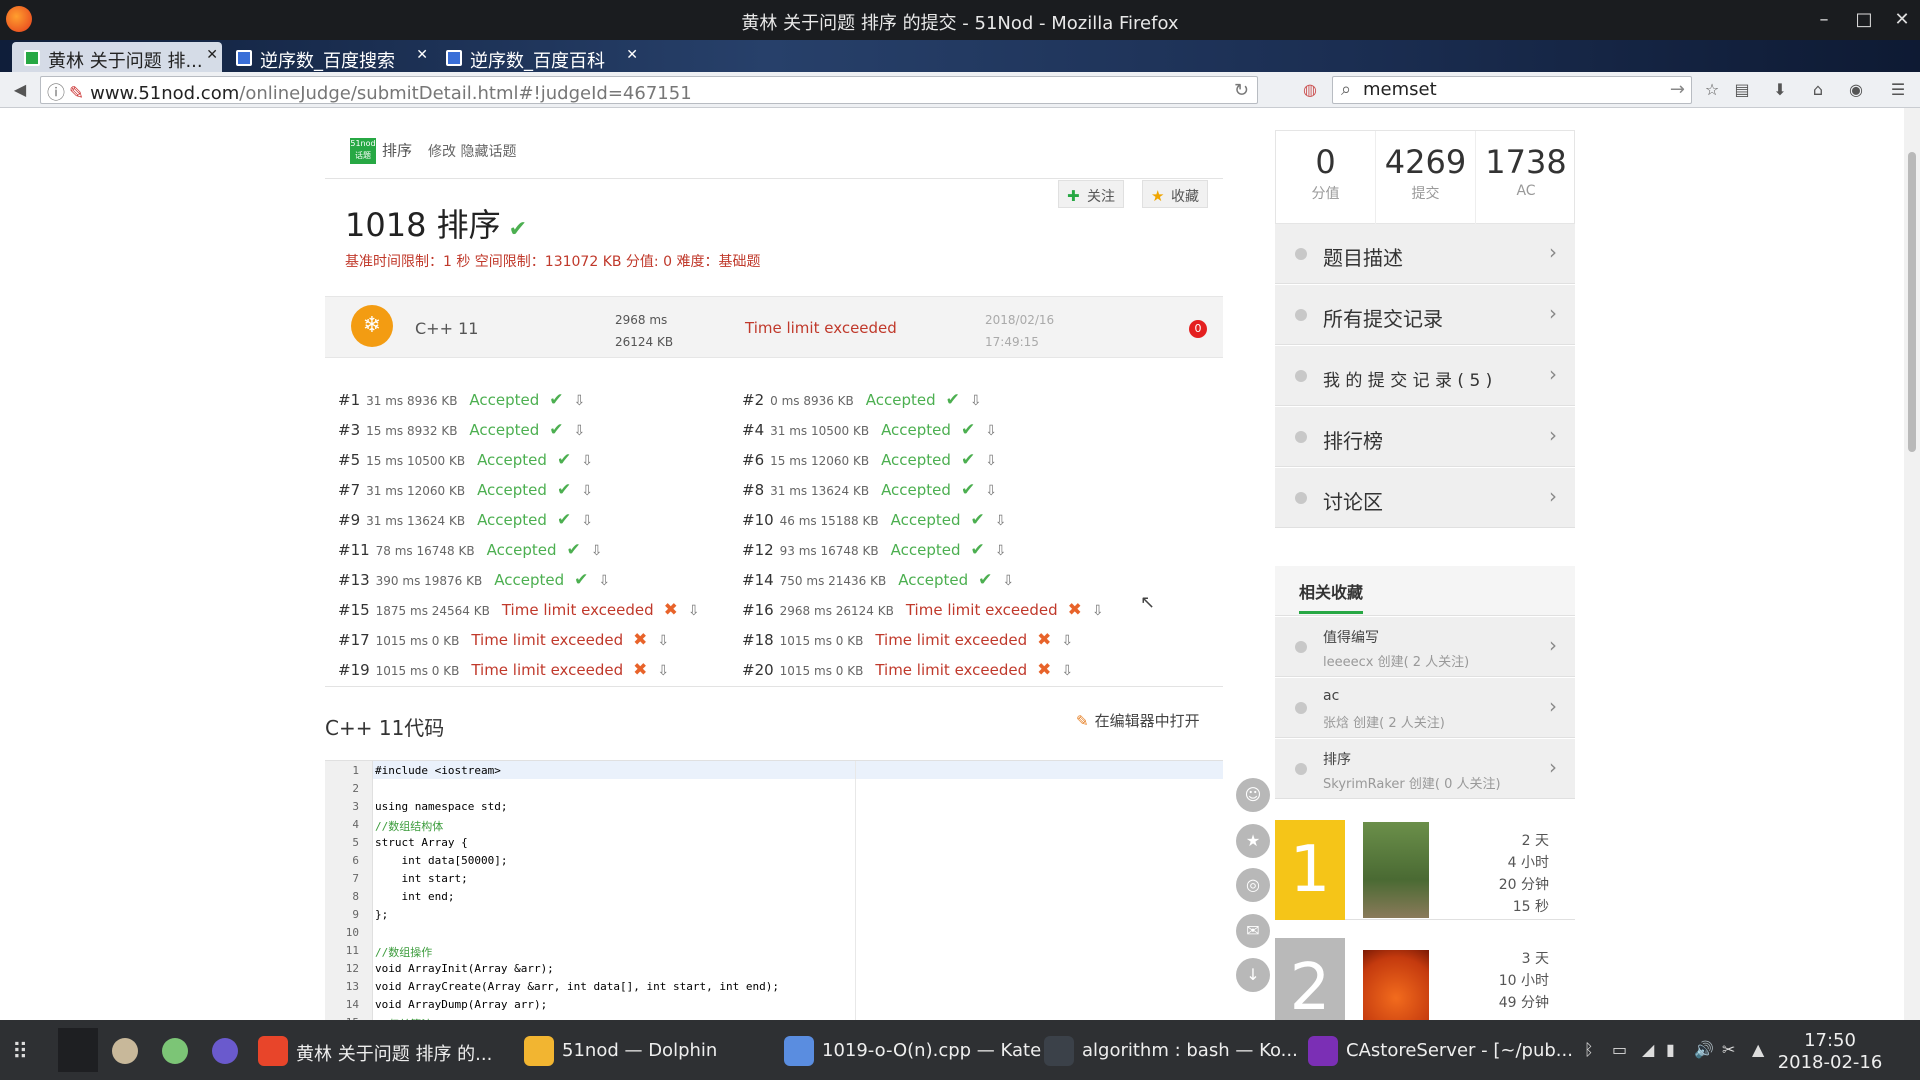 This screenshot has height=1080, width=1920. Describe the element at coordinates (1780, 90) in the screenshot. I see `download-icon: ⬇` at that location.